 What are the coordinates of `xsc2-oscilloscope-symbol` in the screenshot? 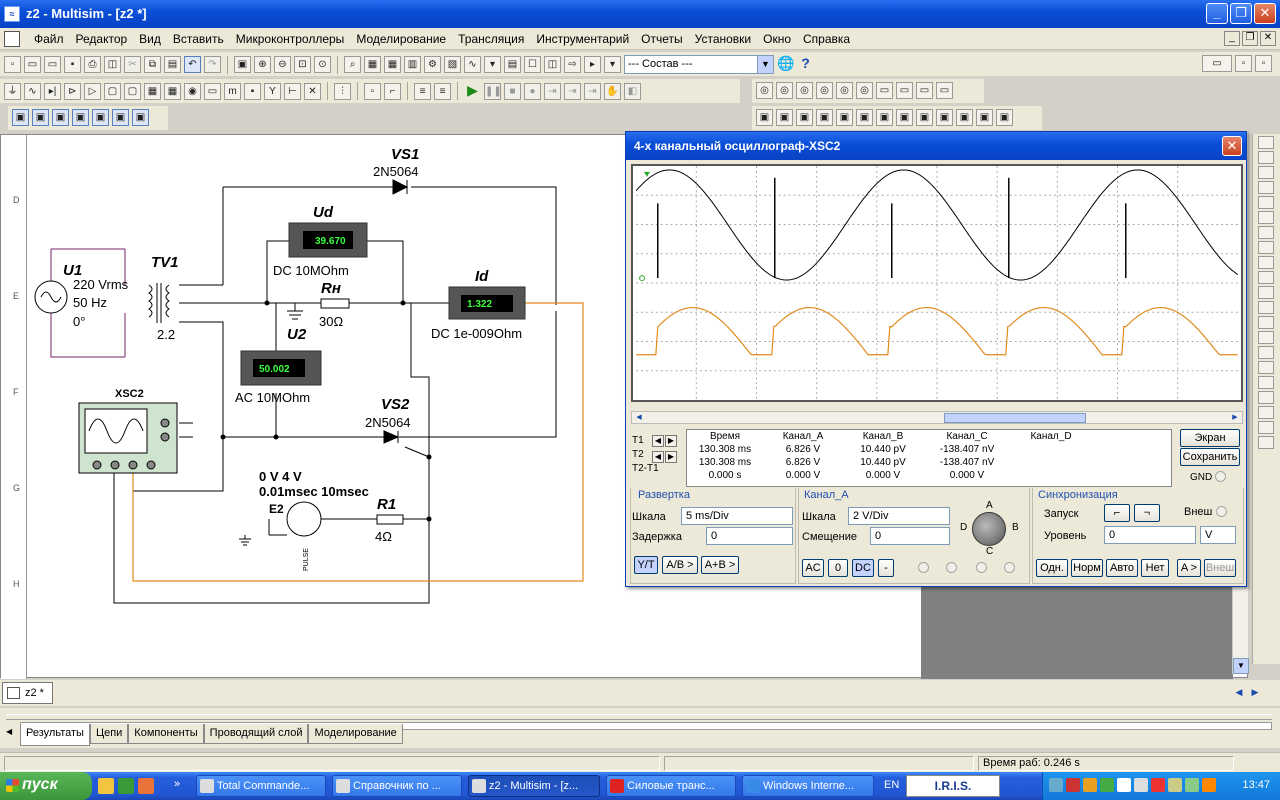 It's located at (128, 438).